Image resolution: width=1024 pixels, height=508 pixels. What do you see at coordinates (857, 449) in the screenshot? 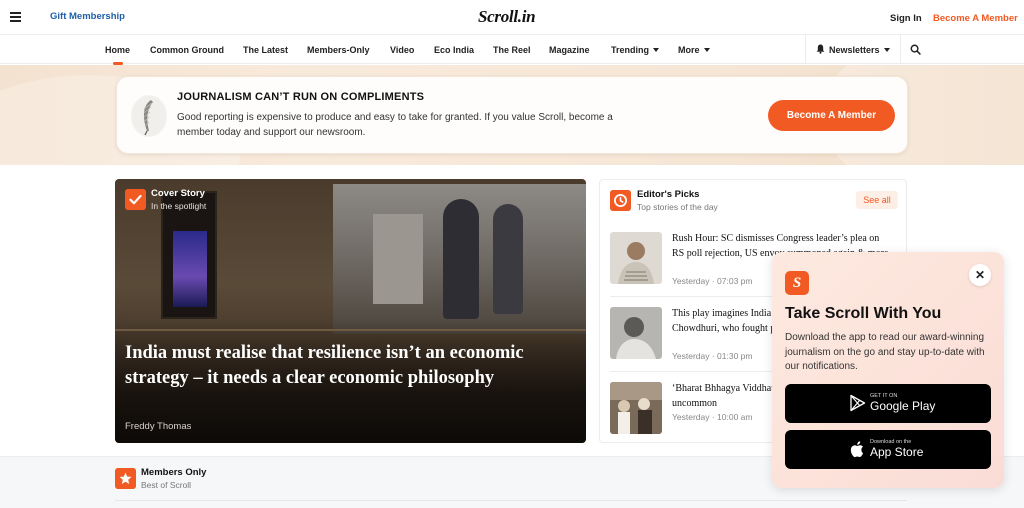
I see `apple-icon` at bounding box center [857, 449].